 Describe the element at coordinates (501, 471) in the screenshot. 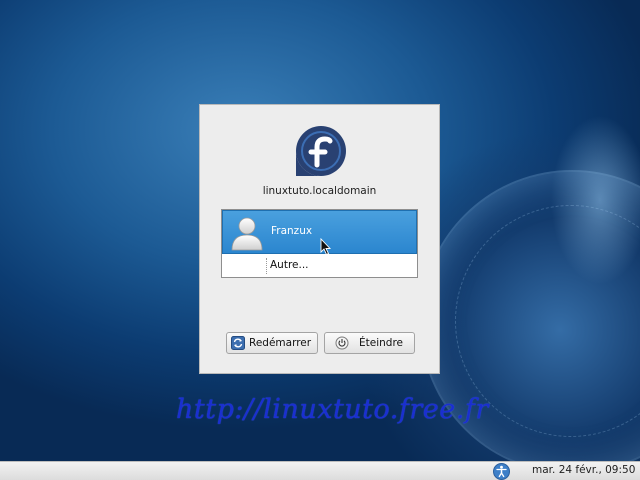

I see `accessibility-icon` at that location.